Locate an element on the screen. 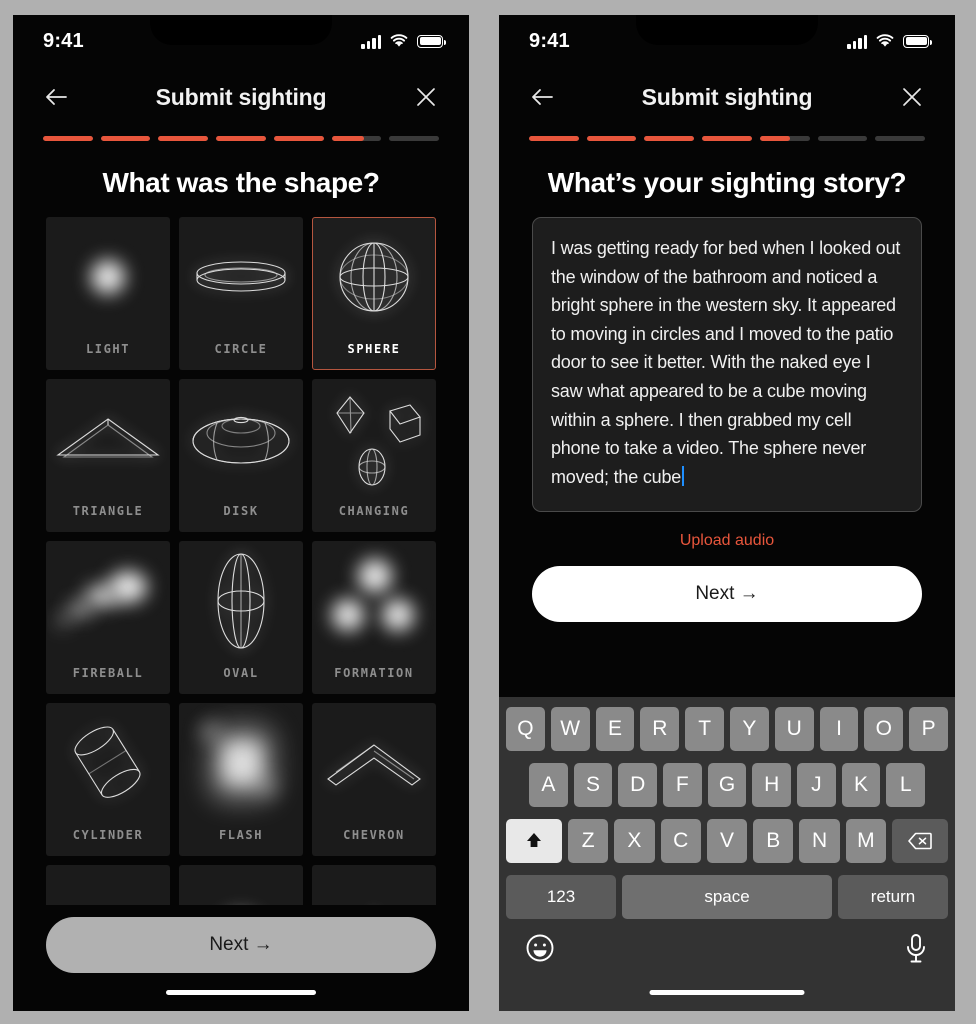 The height and width of the screenshot is (1024, 976). key-v: V is located at coordinates (727, 841).